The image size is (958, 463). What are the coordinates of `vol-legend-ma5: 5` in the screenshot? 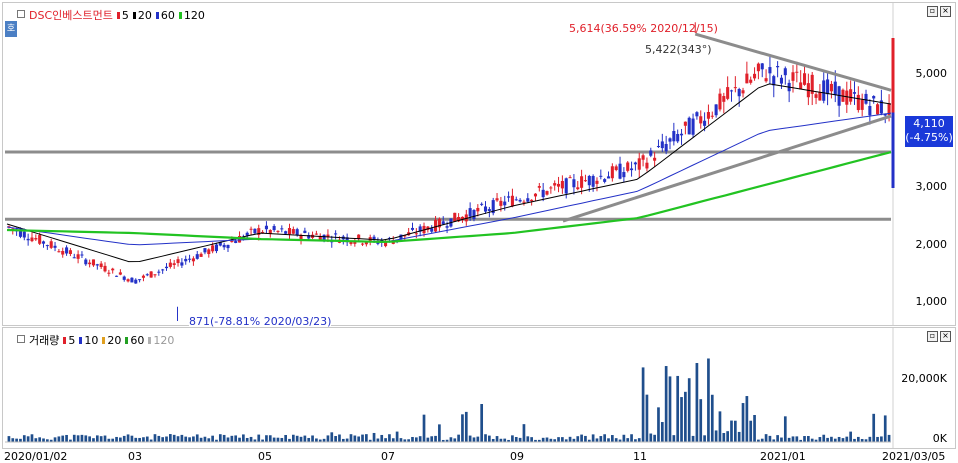 It's located at (69, 340).